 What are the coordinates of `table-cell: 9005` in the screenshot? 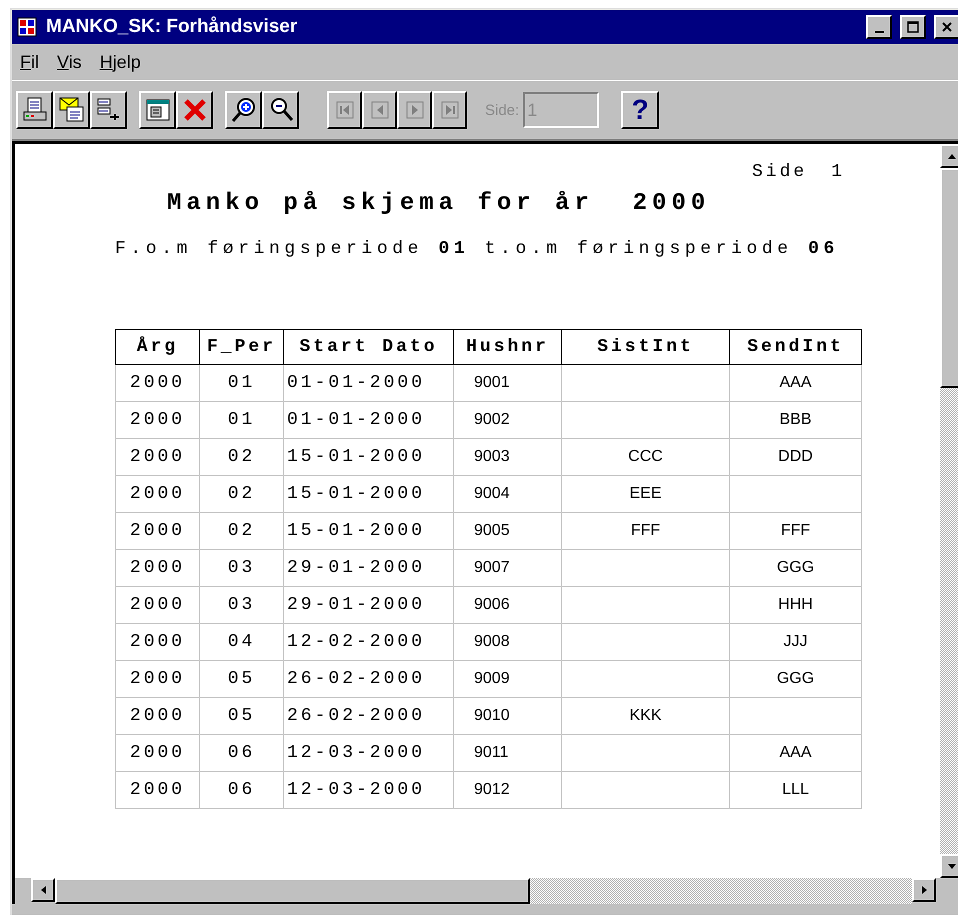 It's located at (508, 531).